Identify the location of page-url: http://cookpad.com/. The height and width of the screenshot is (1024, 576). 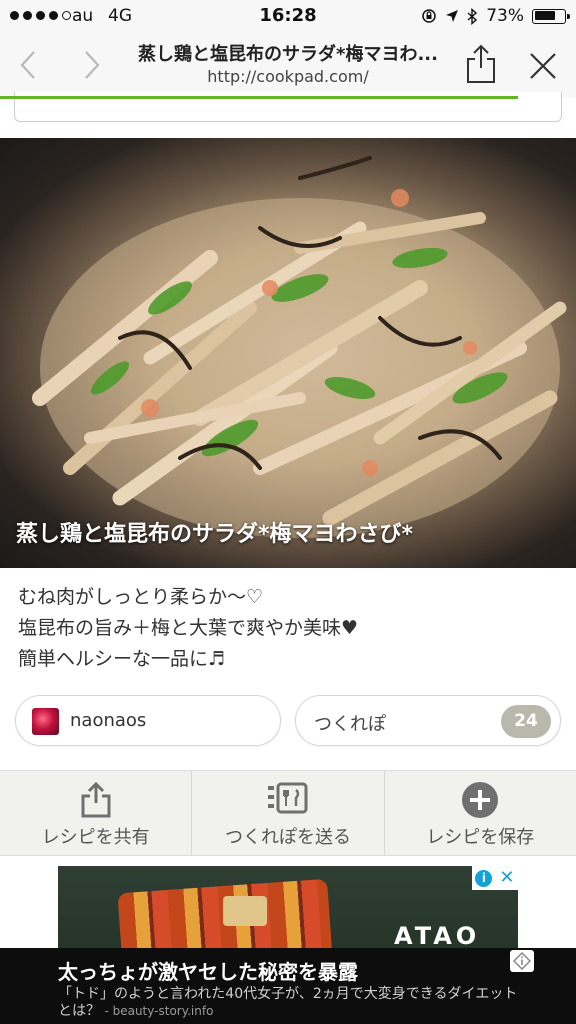
(288, 76).